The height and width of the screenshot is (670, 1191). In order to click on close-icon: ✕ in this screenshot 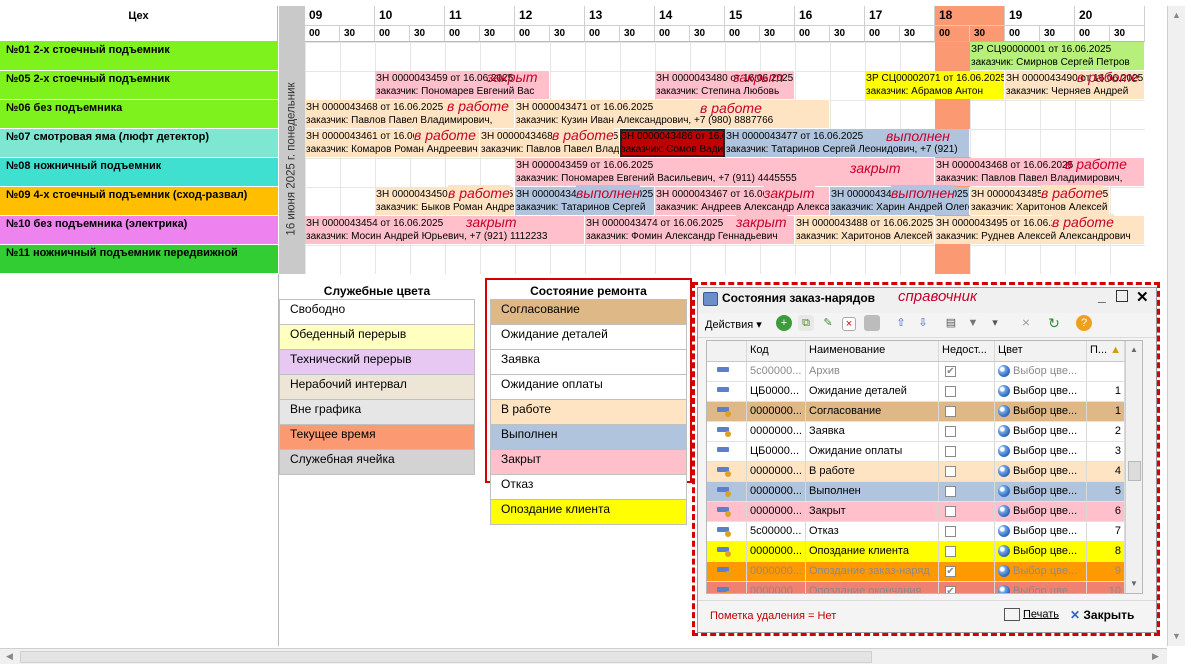, I will do `click(1142, 297)`.